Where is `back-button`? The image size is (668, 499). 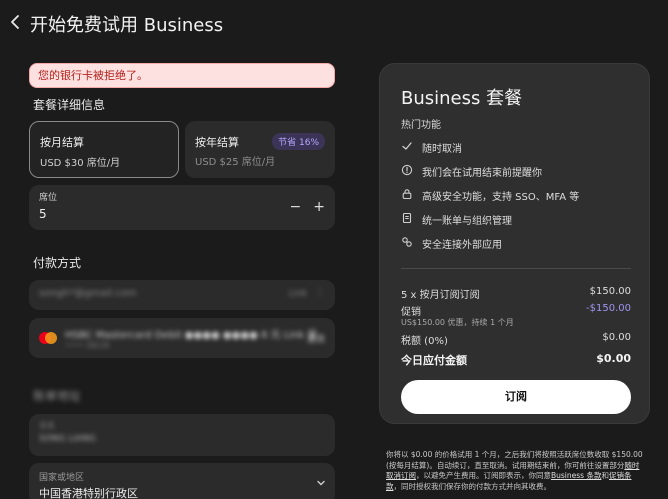 back-button is located at coordinates (16, 22).